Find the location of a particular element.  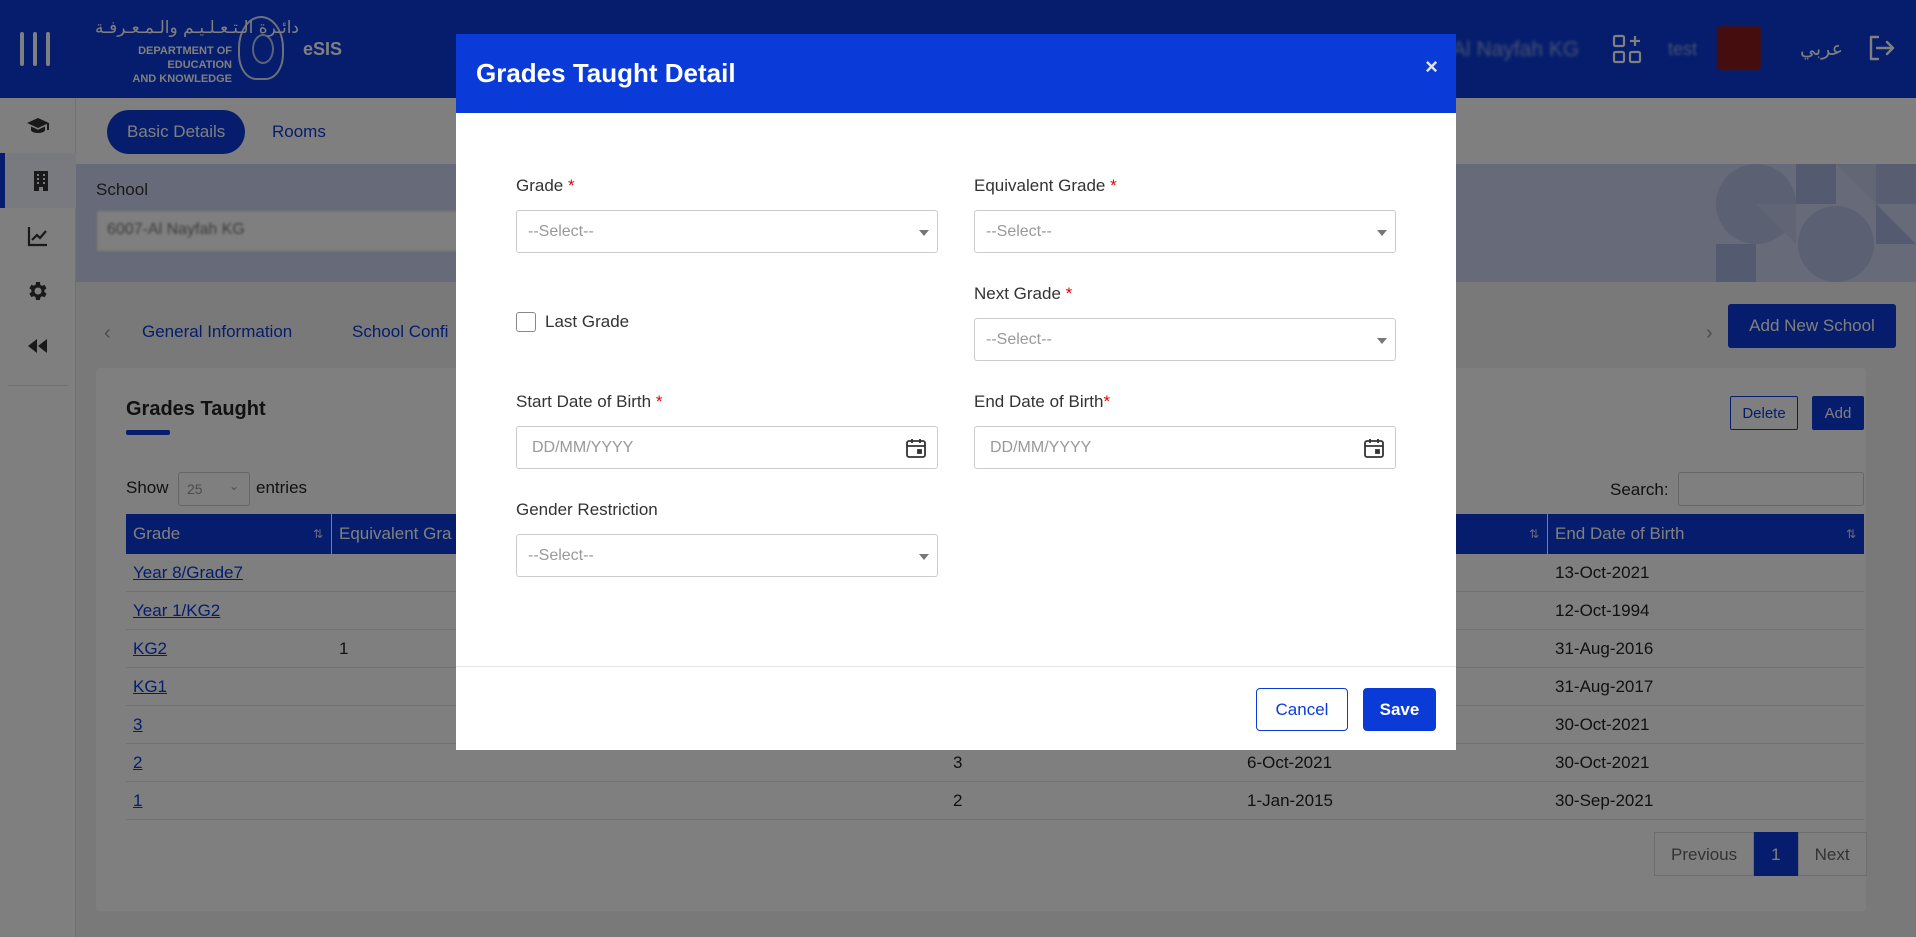

grade-label: Grade * is located at coordinates (545, 186).